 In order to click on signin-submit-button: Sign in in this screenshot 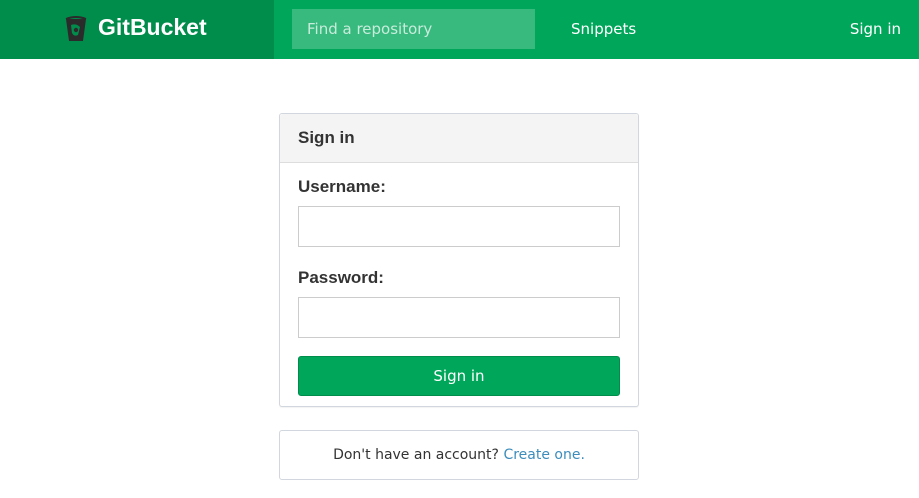, I will do `click(459, 376)`.